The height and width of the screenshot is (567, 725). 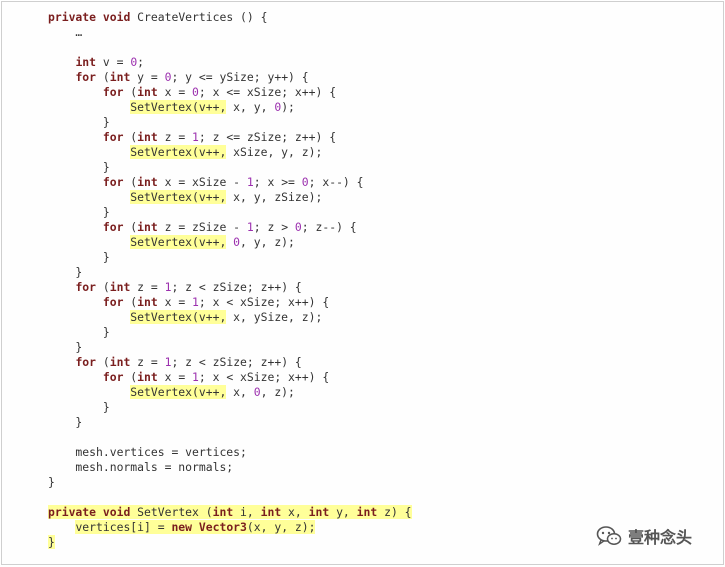 I want to click on code-token: ; x >=, so click(x=277, y=182).